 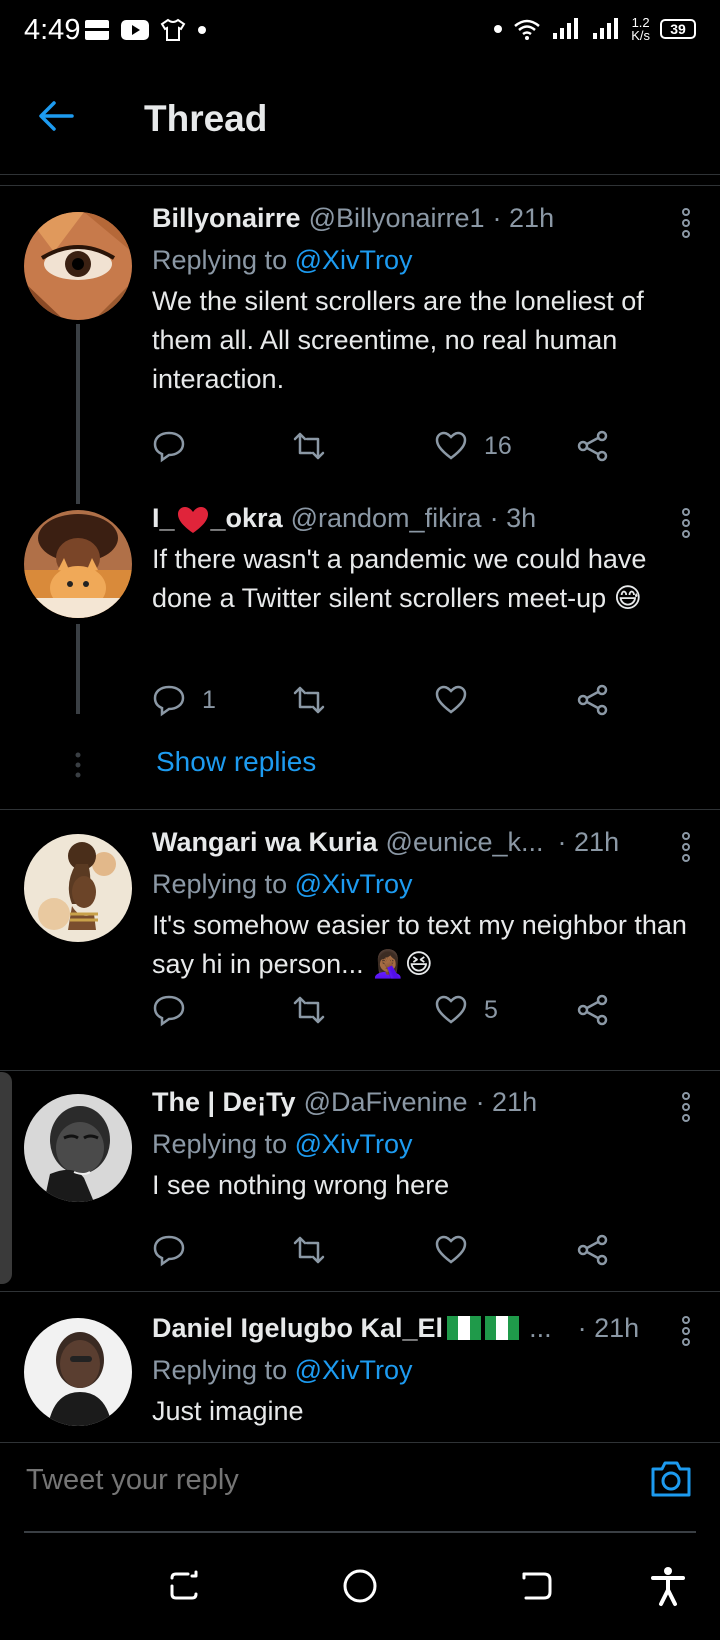 I want to click on tweet-reply-input, so click(x=306, y=1480).